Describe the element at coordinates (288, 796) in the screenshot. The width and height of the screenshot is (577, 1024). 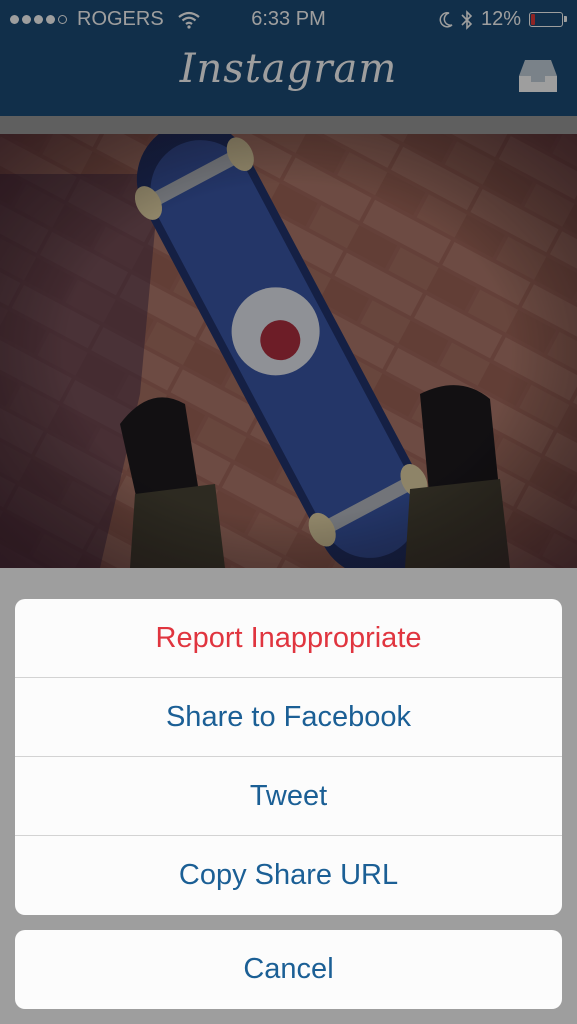
I see `tweet-button: Tweet` at that location.